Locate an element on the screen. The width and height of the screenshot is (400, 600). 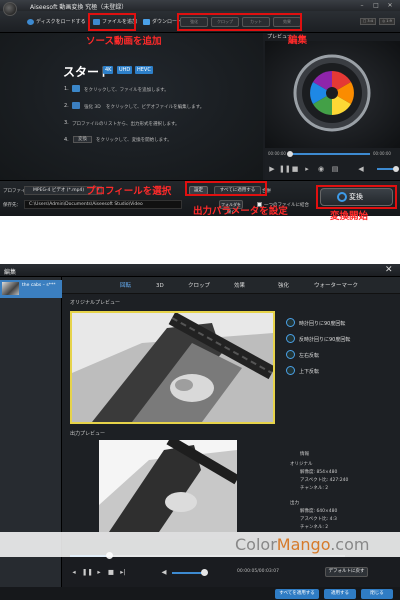
annotation-box-profile is located at coordinates (226, 188).